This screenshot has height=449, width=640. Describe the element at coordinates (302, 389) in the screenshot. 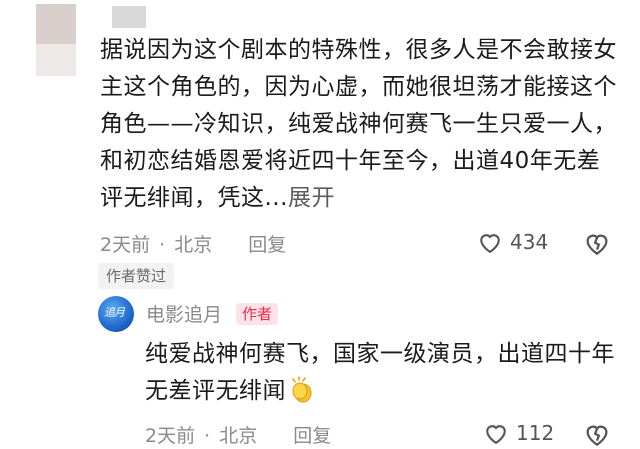

I see `clap-emoji-icon` at that location.